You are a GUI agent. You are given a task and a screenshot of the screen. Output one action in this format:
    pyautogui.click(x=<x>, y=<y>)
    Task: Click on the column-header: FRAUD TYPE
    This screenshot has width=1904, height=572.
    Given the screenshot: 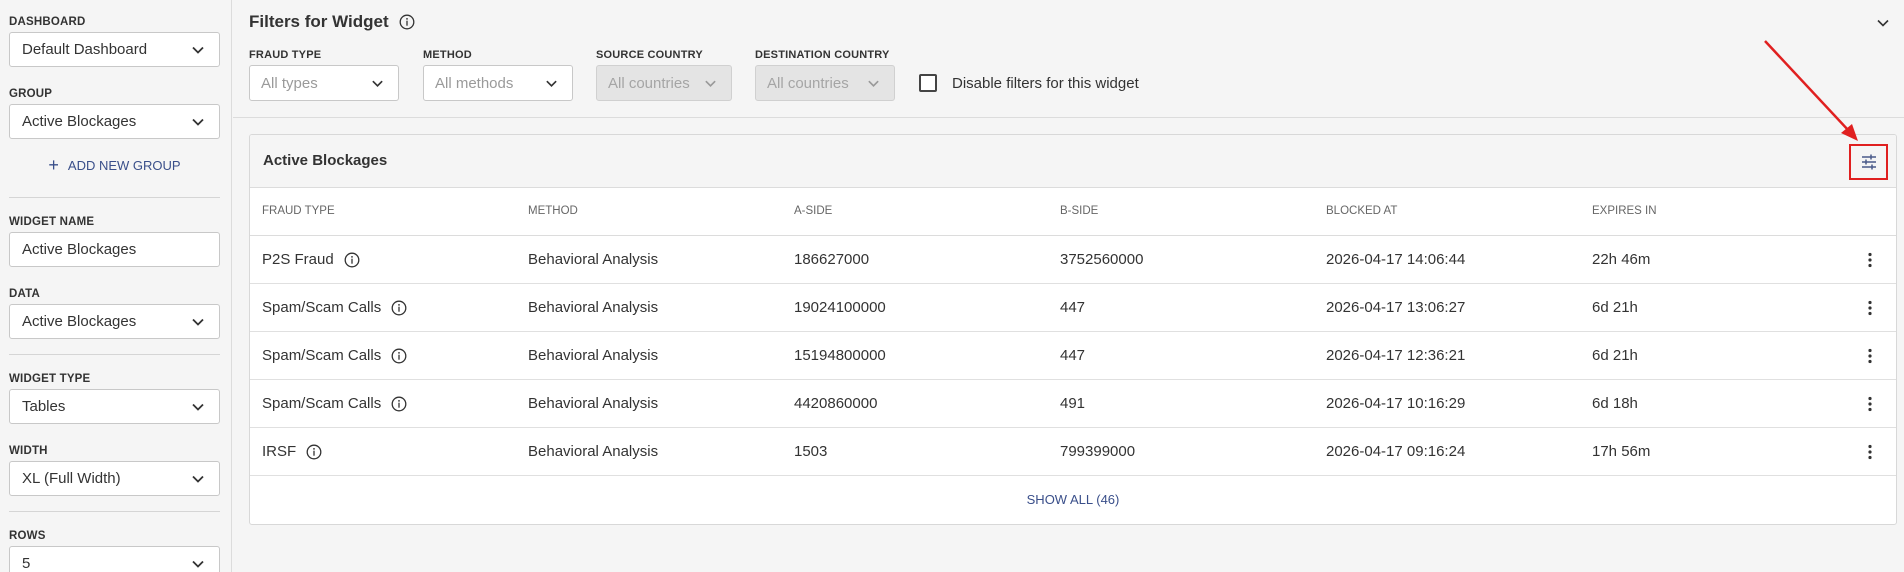 What is the action you would take?
    pyautogui.click(x=298, y=211)
    